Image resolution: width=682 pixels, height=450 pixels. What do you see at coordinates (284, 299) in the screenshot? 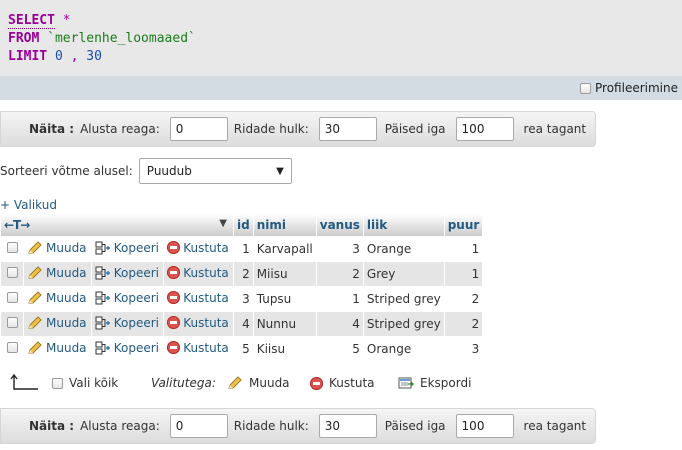
I see `cell-nimi: Tupsu` at bounding box center [284, 299].